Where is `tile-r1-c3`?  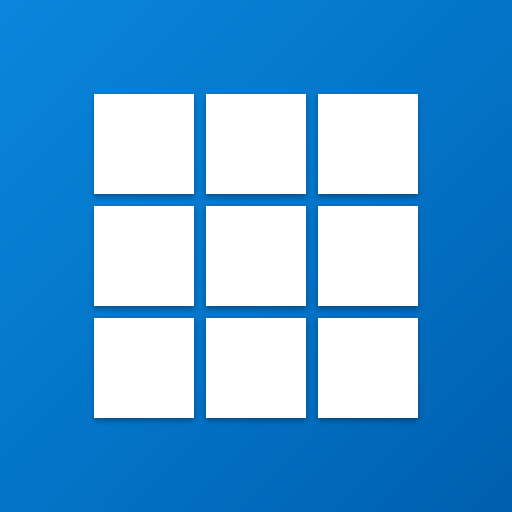
tile-r1-c3 is located at coordinates (368, 144).